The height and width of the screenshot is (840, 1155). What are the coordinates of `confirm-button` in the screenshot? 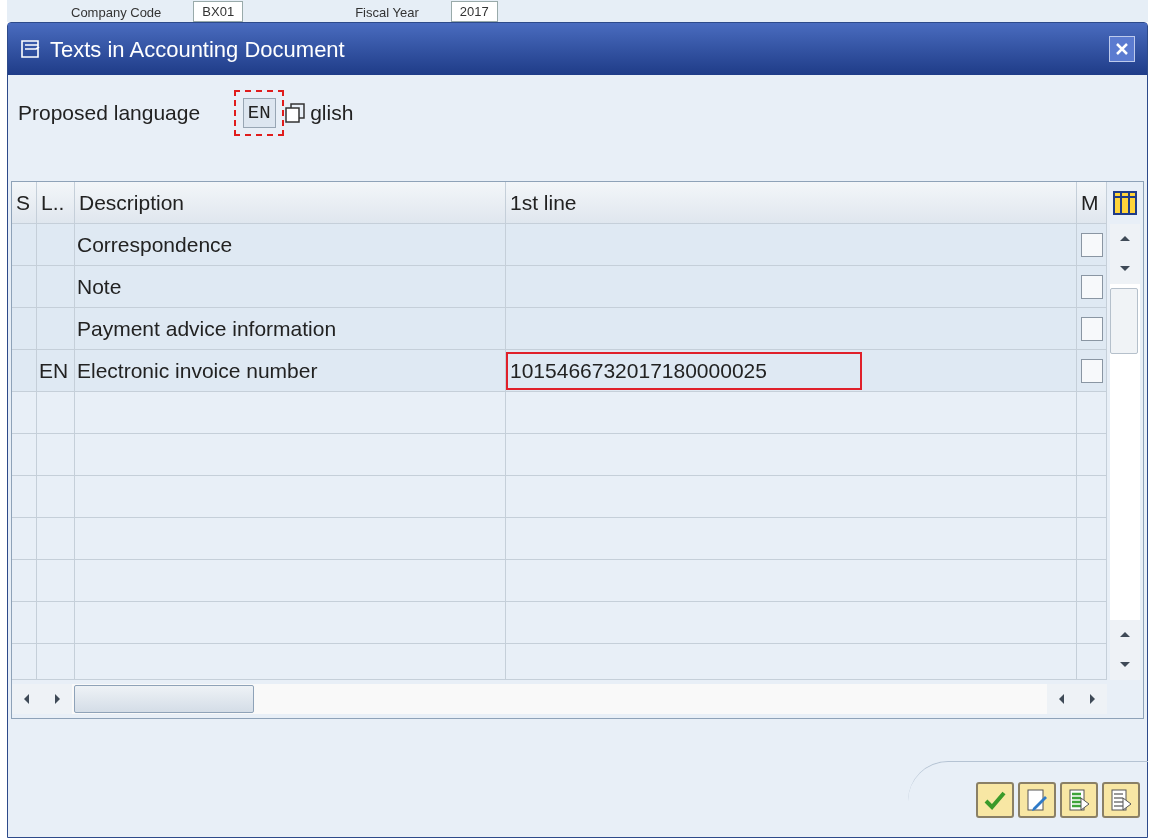 It's located at (995, 799).